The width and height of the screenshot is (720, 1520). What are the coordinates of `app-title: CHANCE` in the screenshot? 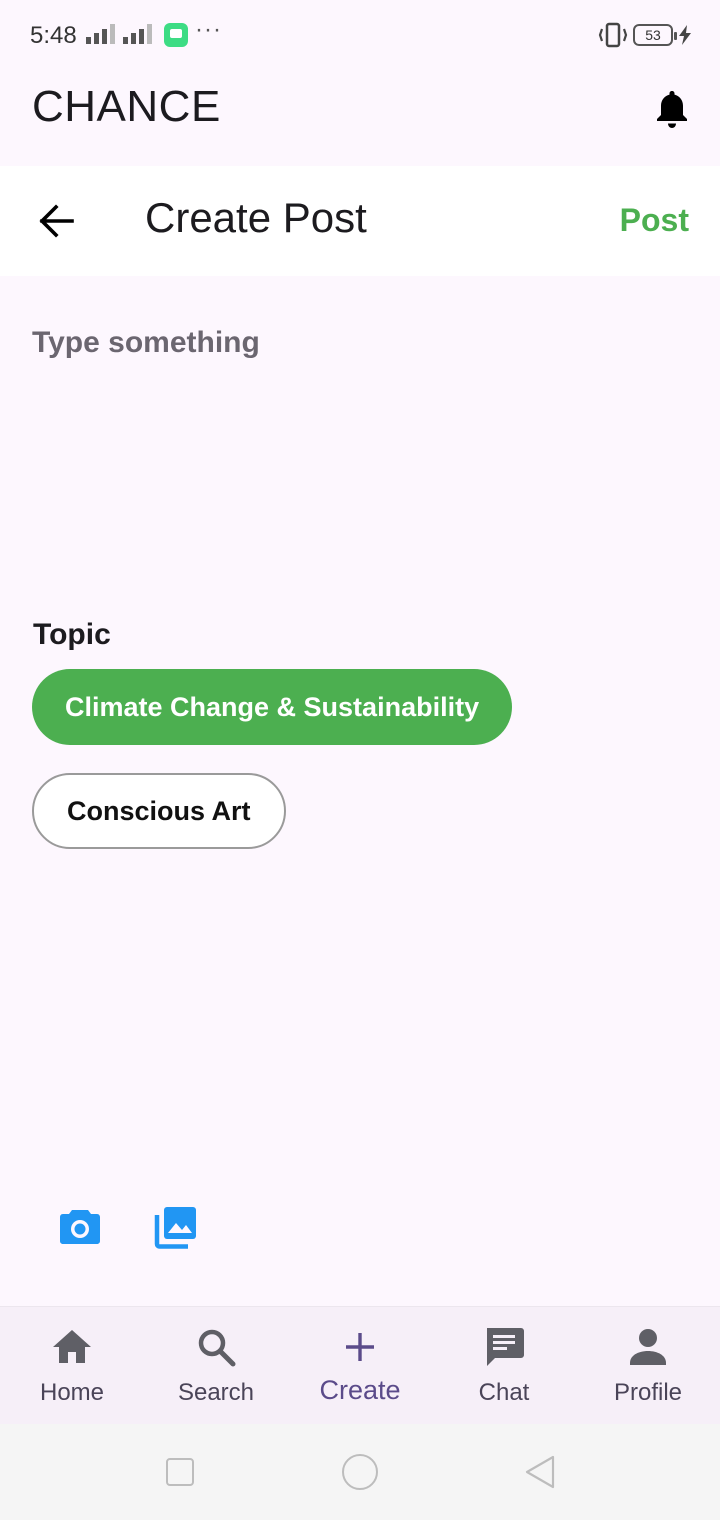 It's located at (126, 106).